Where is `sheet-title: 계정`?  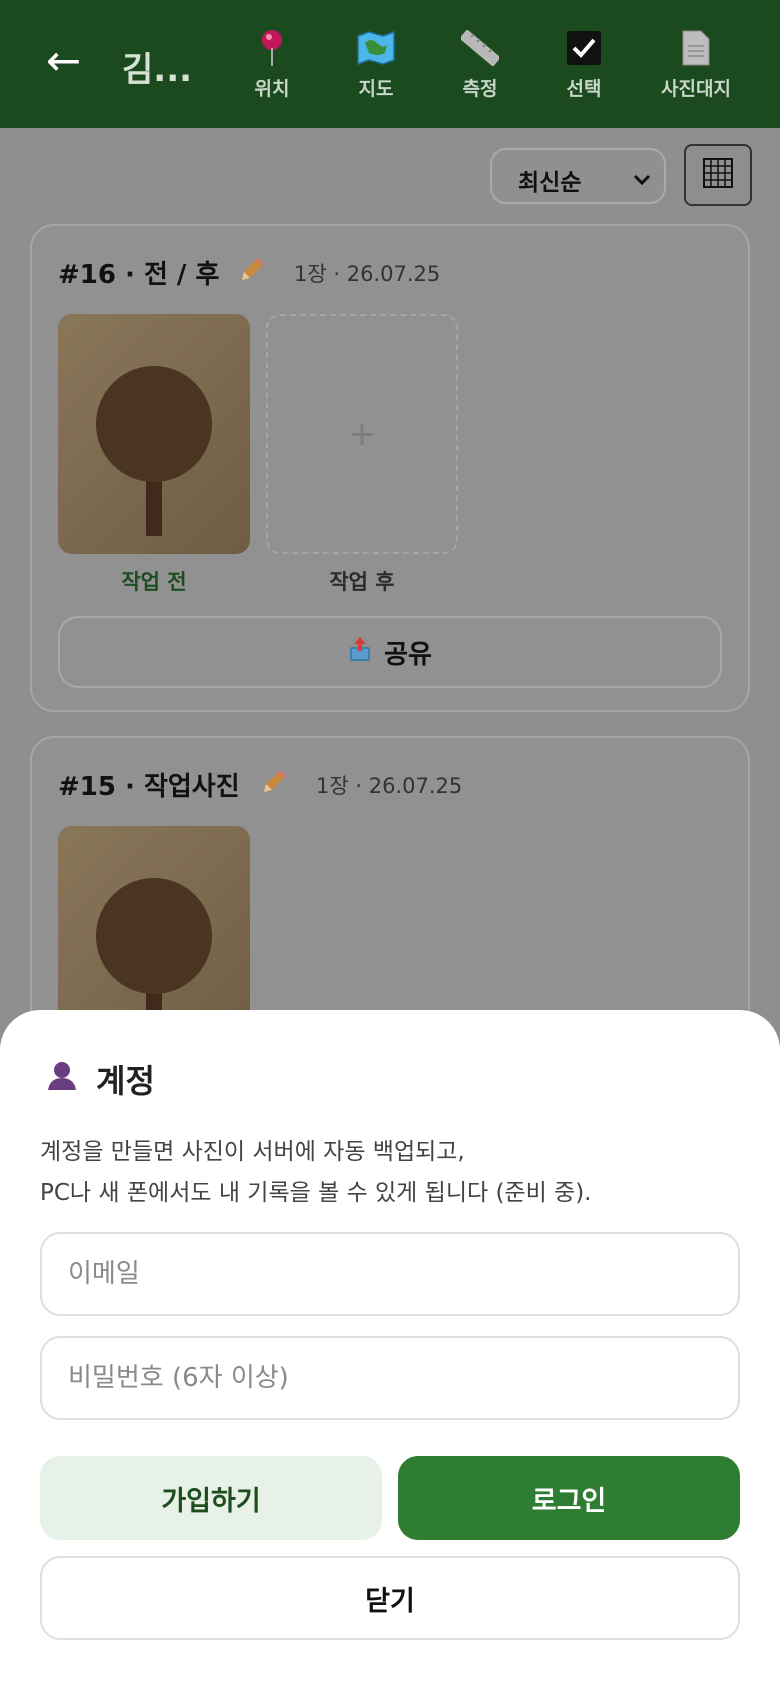
sheet-title: 계정 is located at coordinates (125, 1081).